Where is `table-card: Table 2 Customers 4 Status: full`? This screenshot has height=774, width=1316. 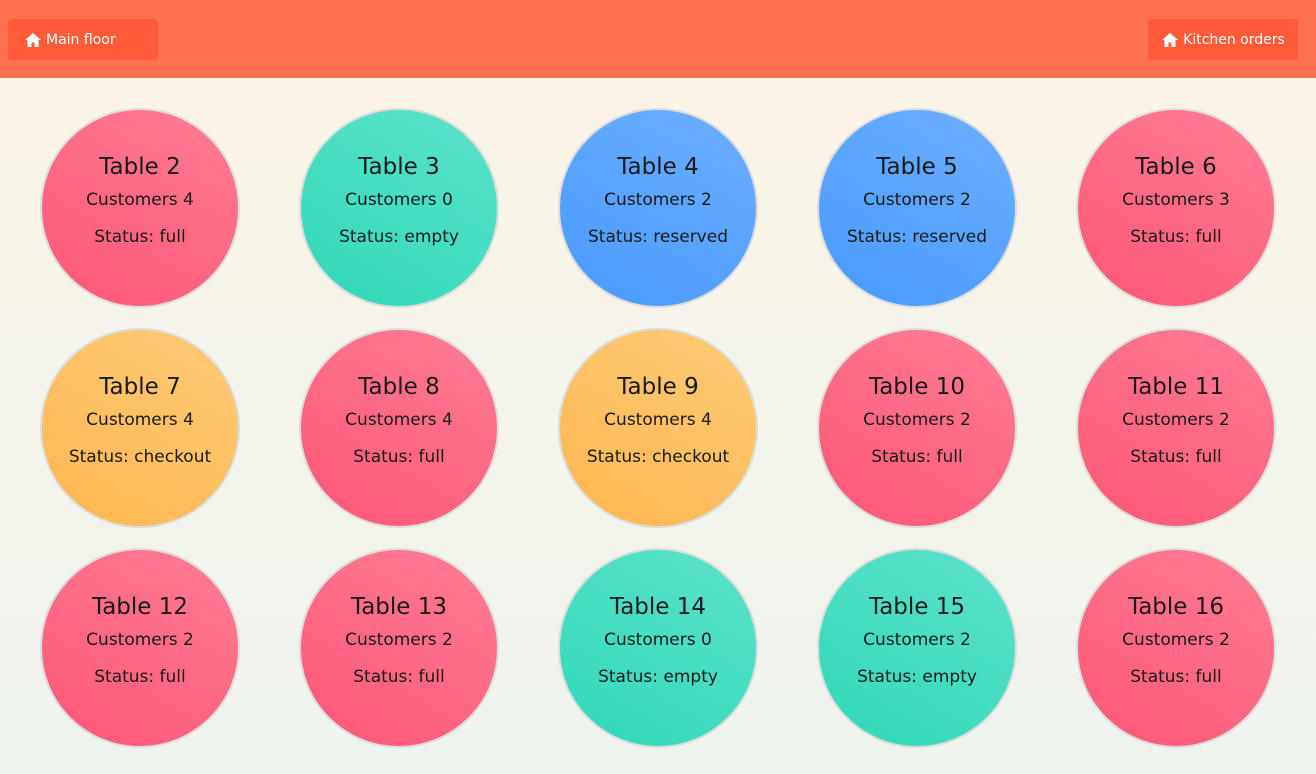
table-card: Table 2 Customers 4 Status: full is located at coordinates (140, 208).